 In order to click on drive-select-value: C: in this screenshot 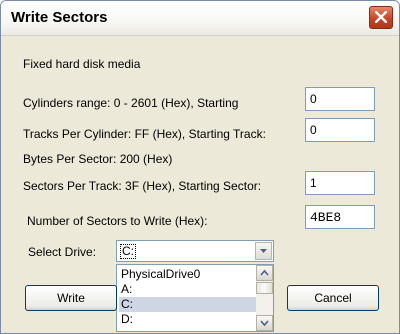, I will do `click(128, 251)`.